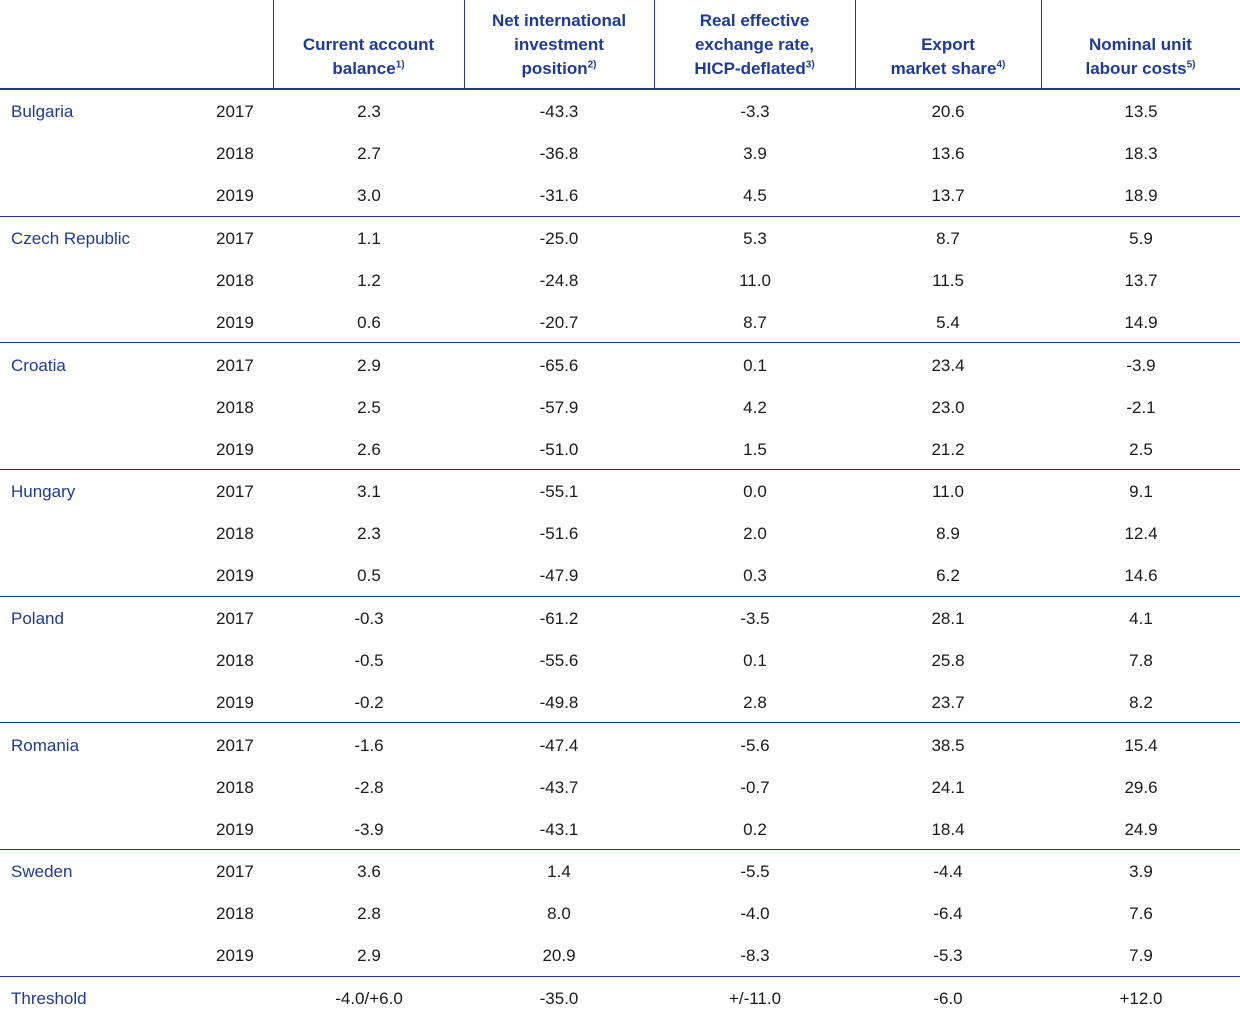 Image resolution: width=1240 pixels, height=1025 pixels. What do you see at coordinates (948, 618) in the screenshot?
I see `value-cell: 28.1` at bounding box center [948, 618].